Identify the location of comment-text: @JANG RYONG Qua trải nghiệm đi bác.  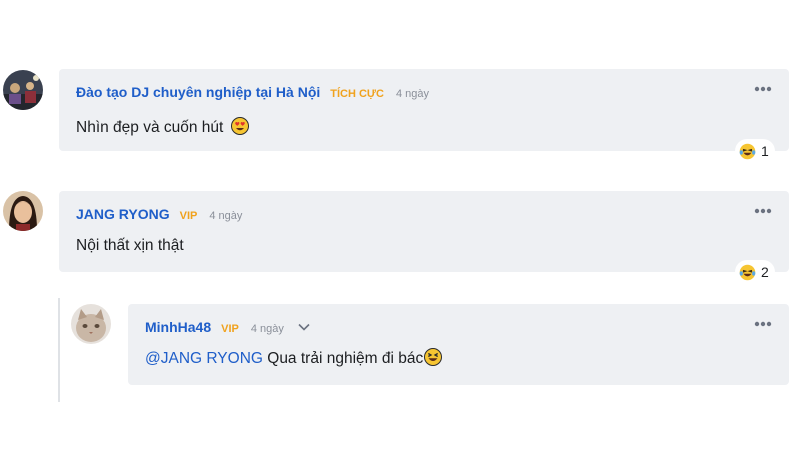
(294, 358).